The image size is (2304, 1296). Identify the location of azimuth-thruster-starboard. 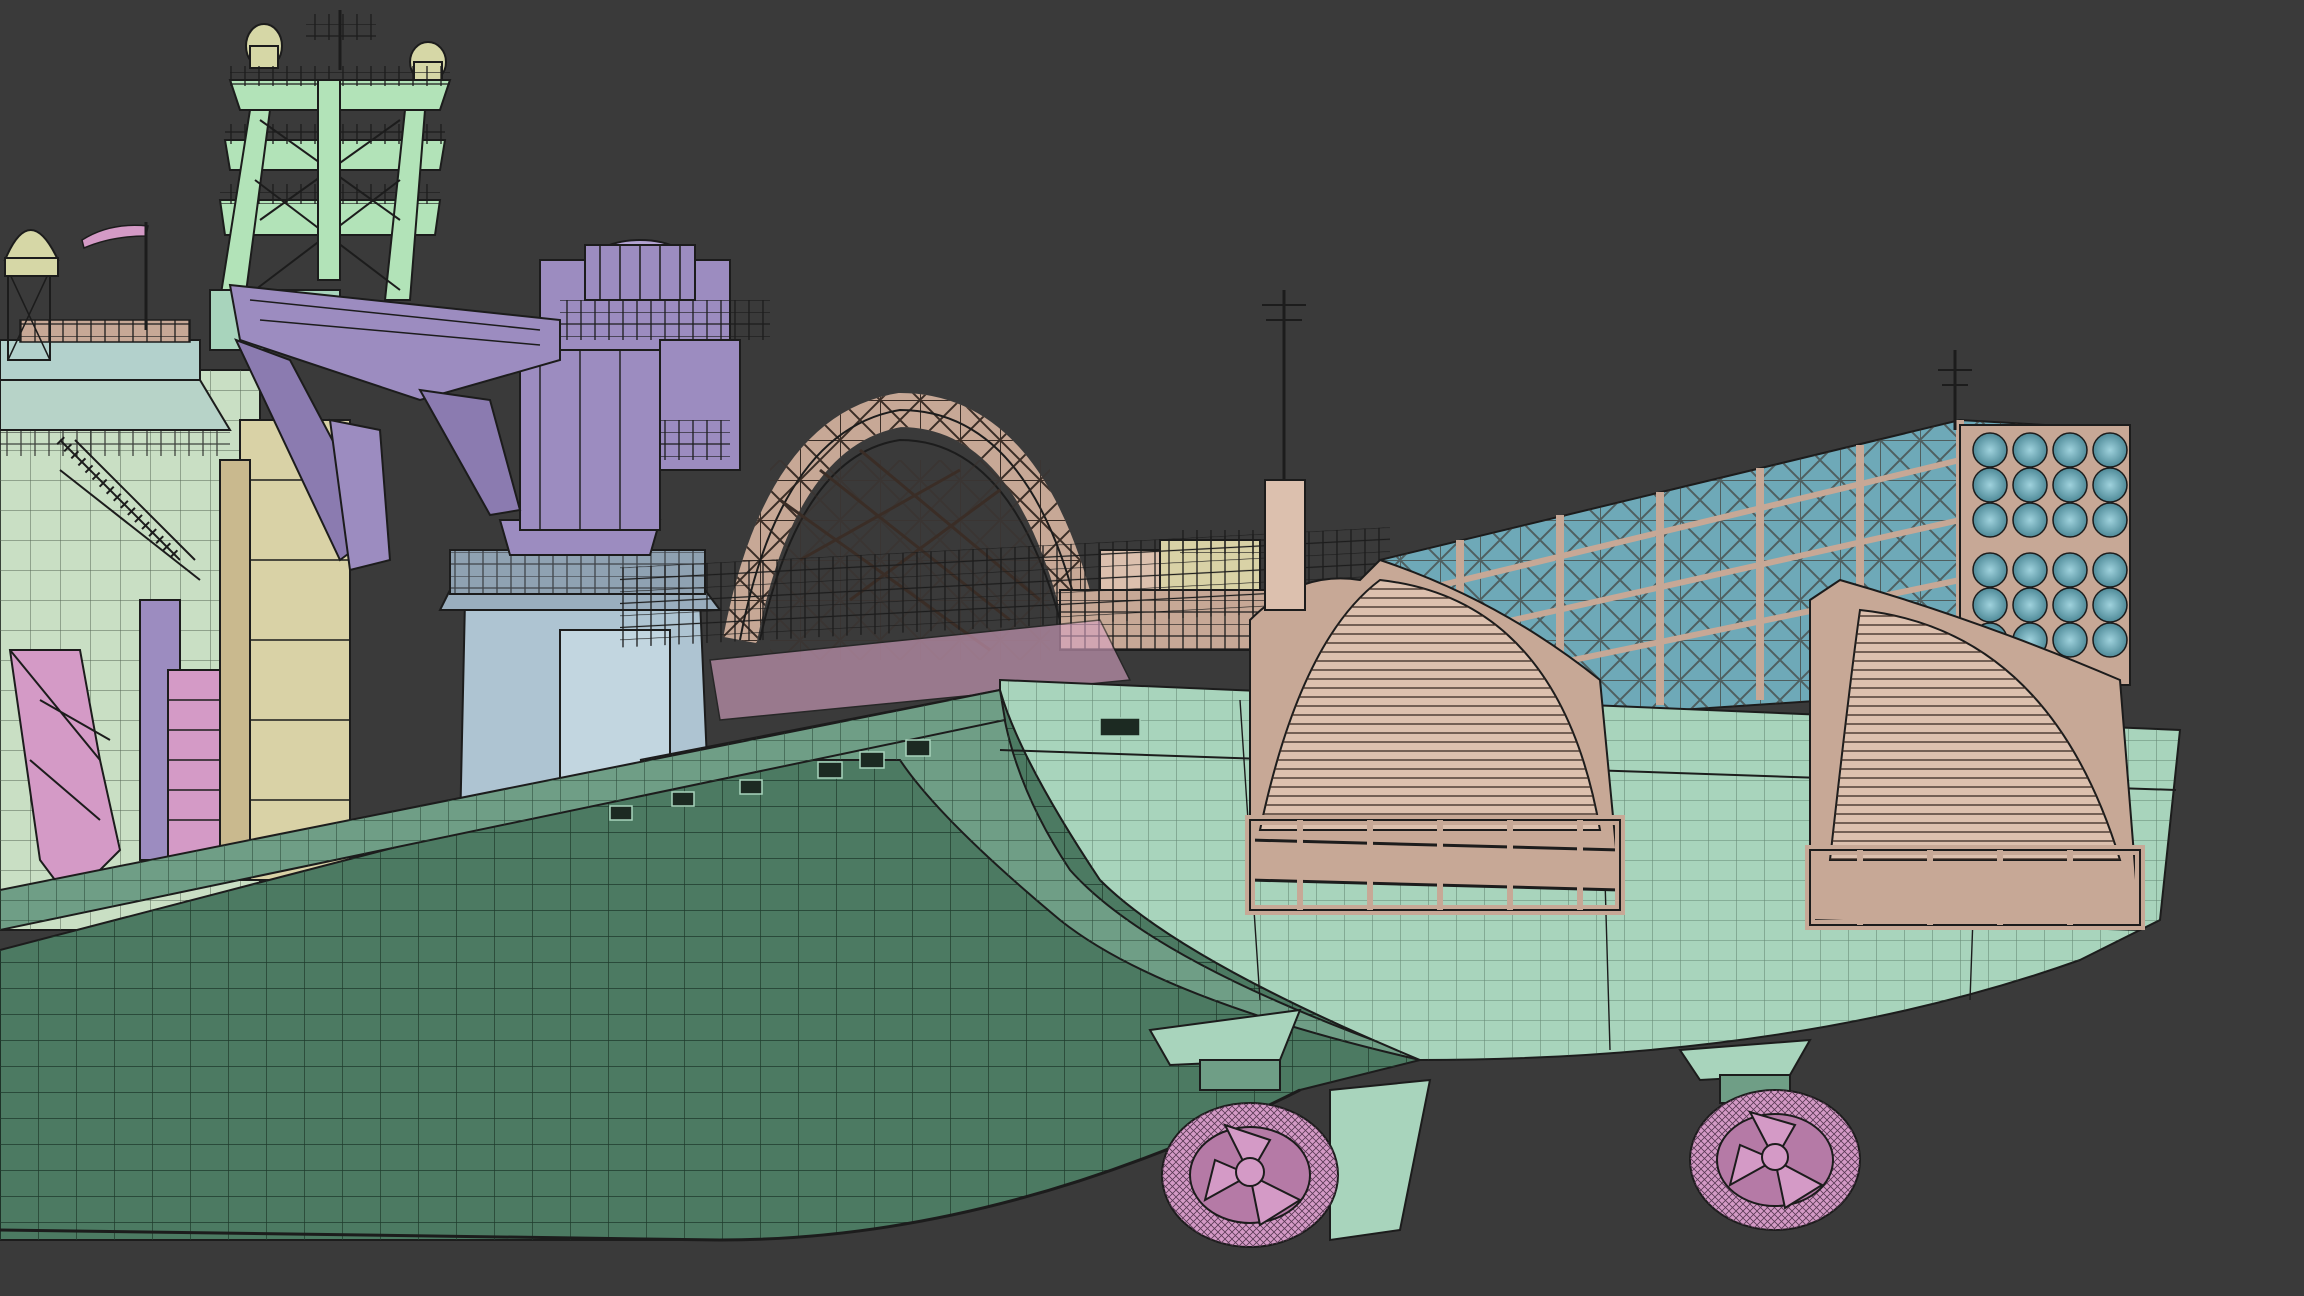
(1769, 1134).